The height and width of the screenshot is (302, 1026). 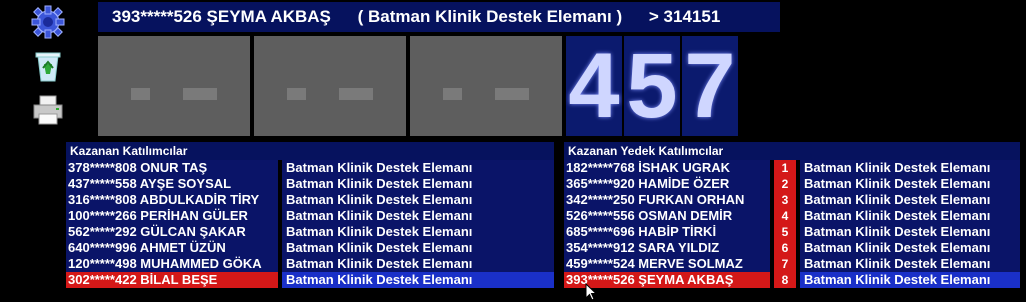 I want to click on participant-name: 437*****558 AYŞE SOYSAL, so click(x=172, y=184).